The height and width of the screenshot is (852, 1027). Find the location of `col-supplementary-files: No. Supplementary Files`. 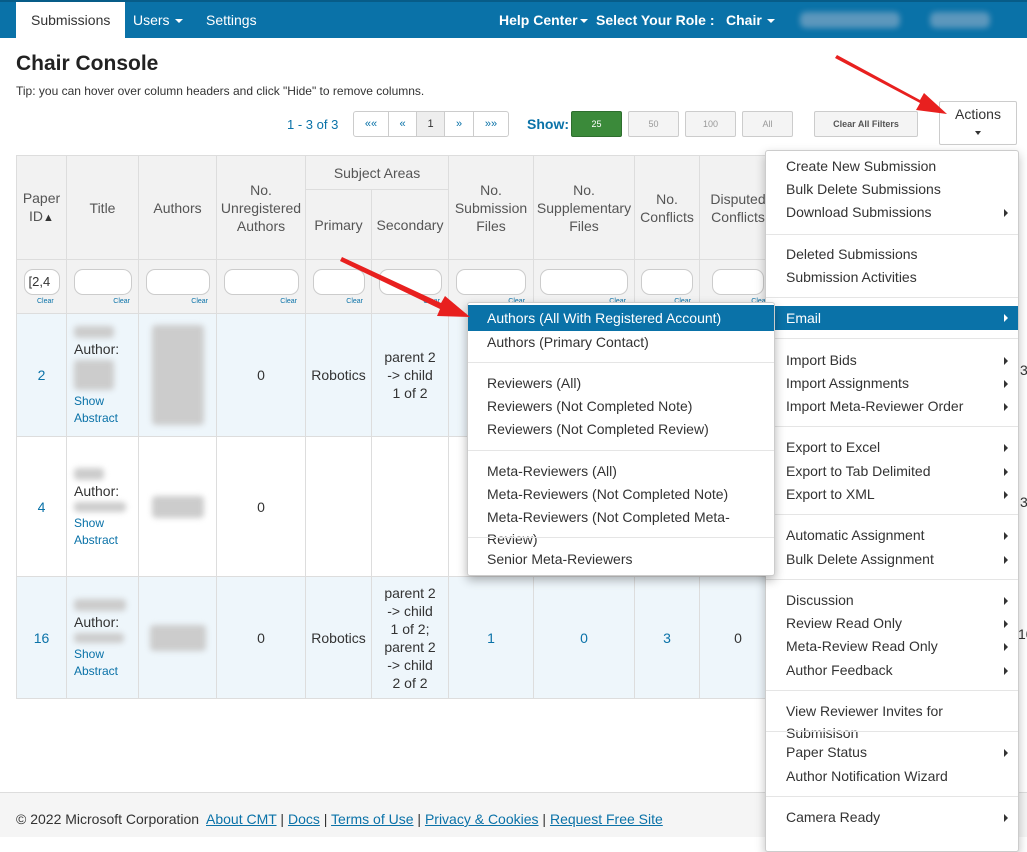

col-supplementary-files: No. Supplementary Files is located at coordinates (584, 207).